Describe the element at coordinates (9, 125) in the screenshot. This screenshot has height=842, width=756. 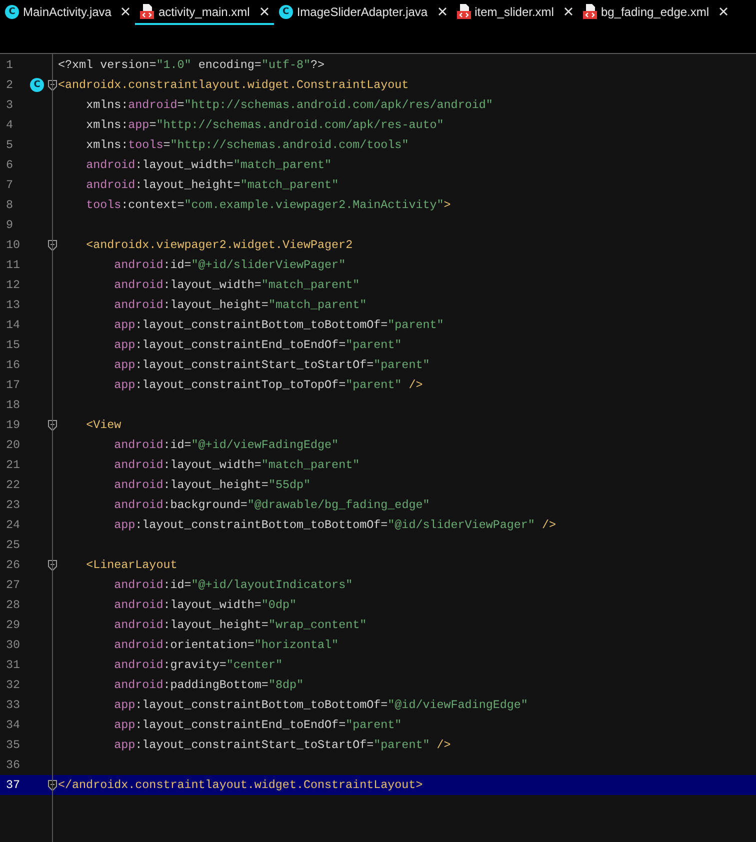
I see `line-number: 4` at that location.